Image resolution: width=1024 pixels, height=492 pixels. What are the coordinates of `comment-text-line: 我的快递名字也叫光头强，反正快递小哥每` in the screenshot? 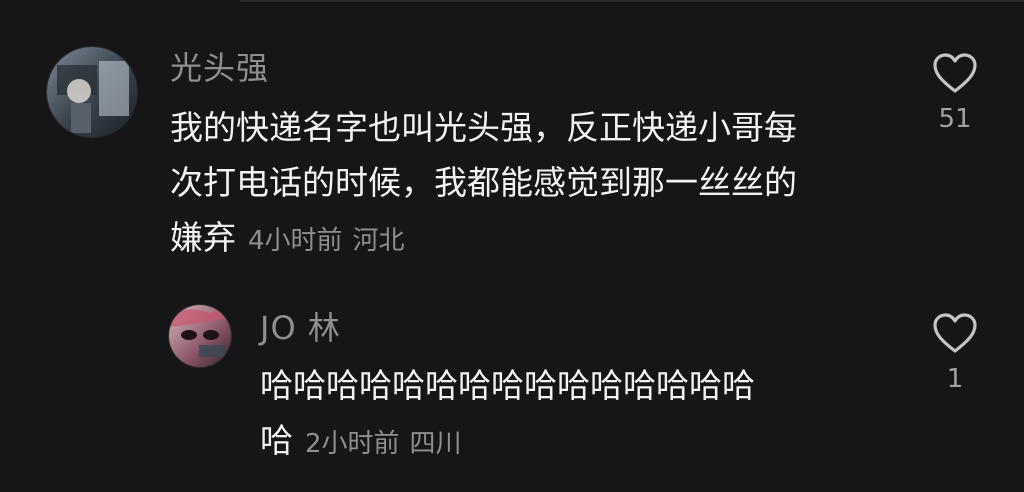 It's located at (483, 127).